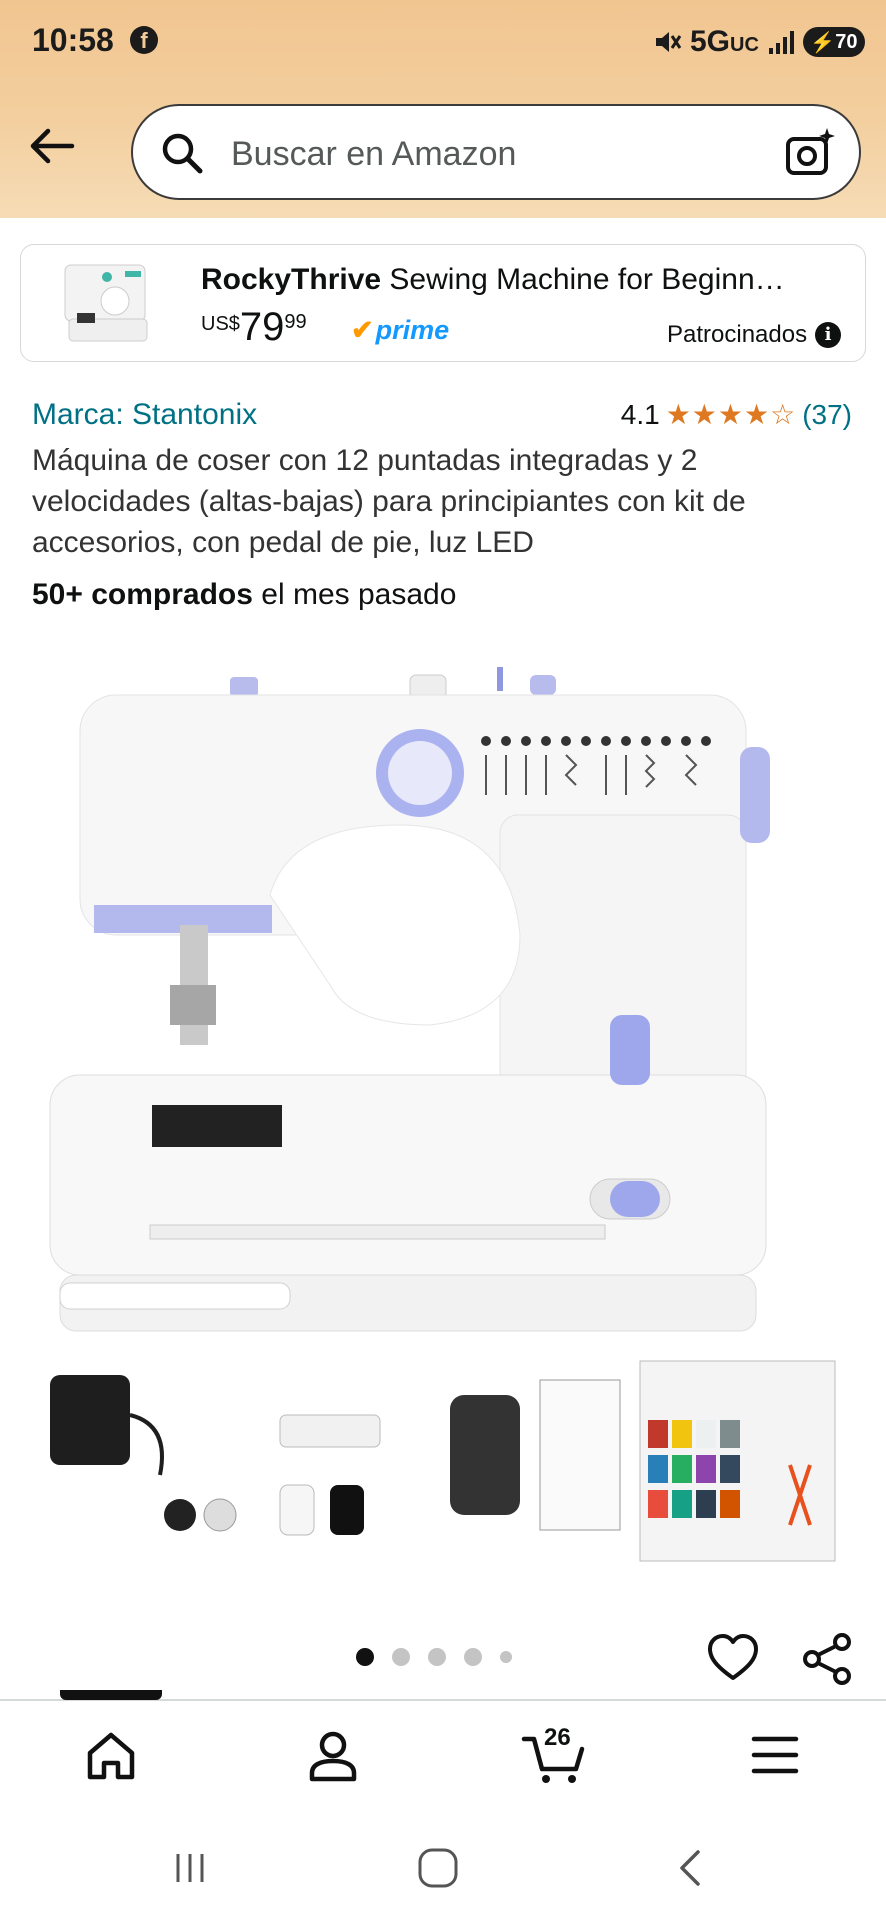  Describe the element at coordinates (733, 1659) in the screenshot. I see `heart-icon` at that location.